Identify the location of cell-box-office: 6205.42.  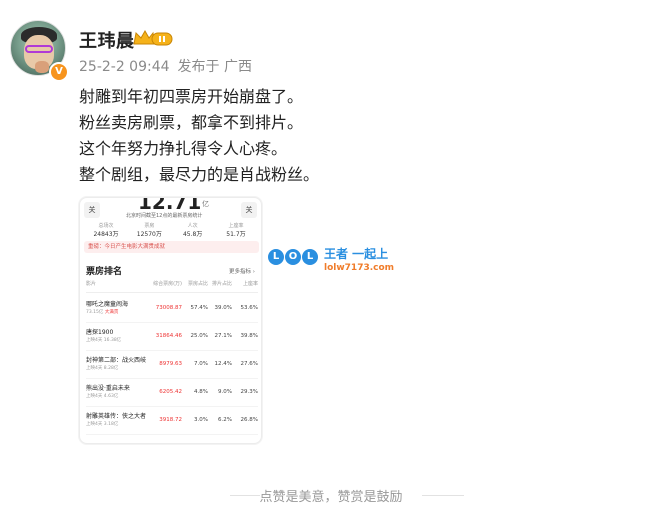
(170, 392).